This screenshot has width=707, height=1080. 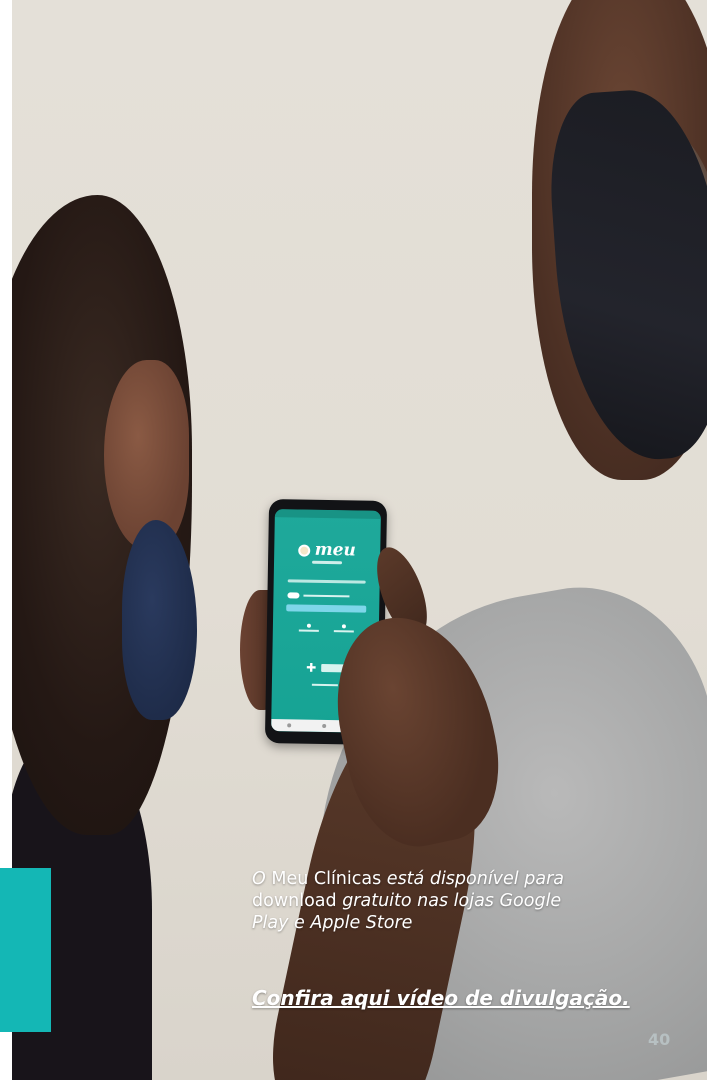 What do you see at coordinates (449, 901) in the screenshot?
I see `caption-free: gratuito nas lojas Google` at bounding box center [449, 901].